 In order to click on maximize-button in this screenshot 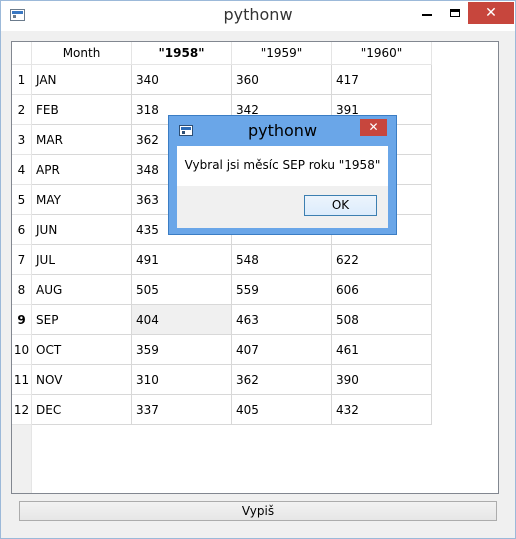, I will do `click(455, 13)`.